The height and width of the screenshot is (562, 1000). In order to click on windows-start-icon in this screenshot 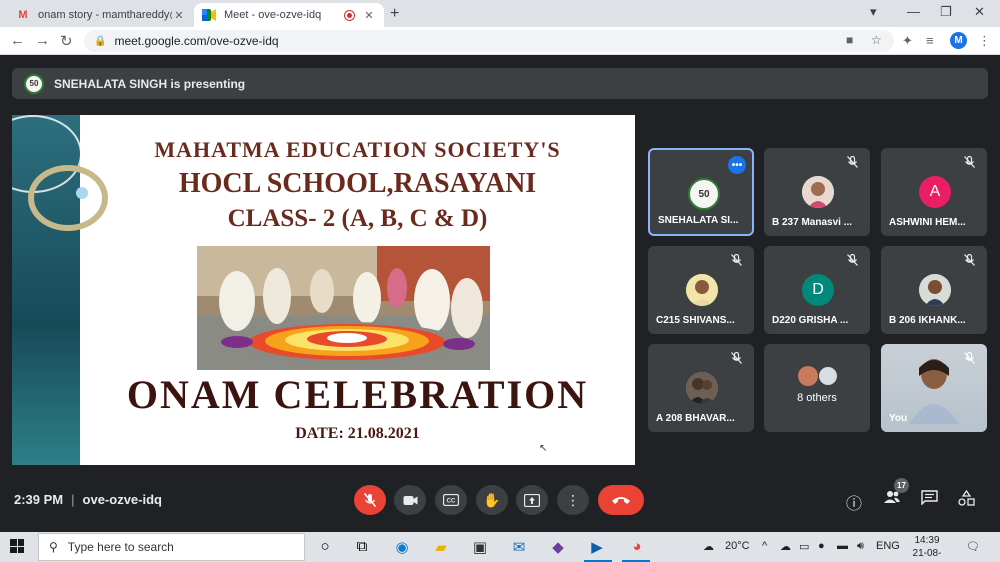, I will do `click(17, 546)`.